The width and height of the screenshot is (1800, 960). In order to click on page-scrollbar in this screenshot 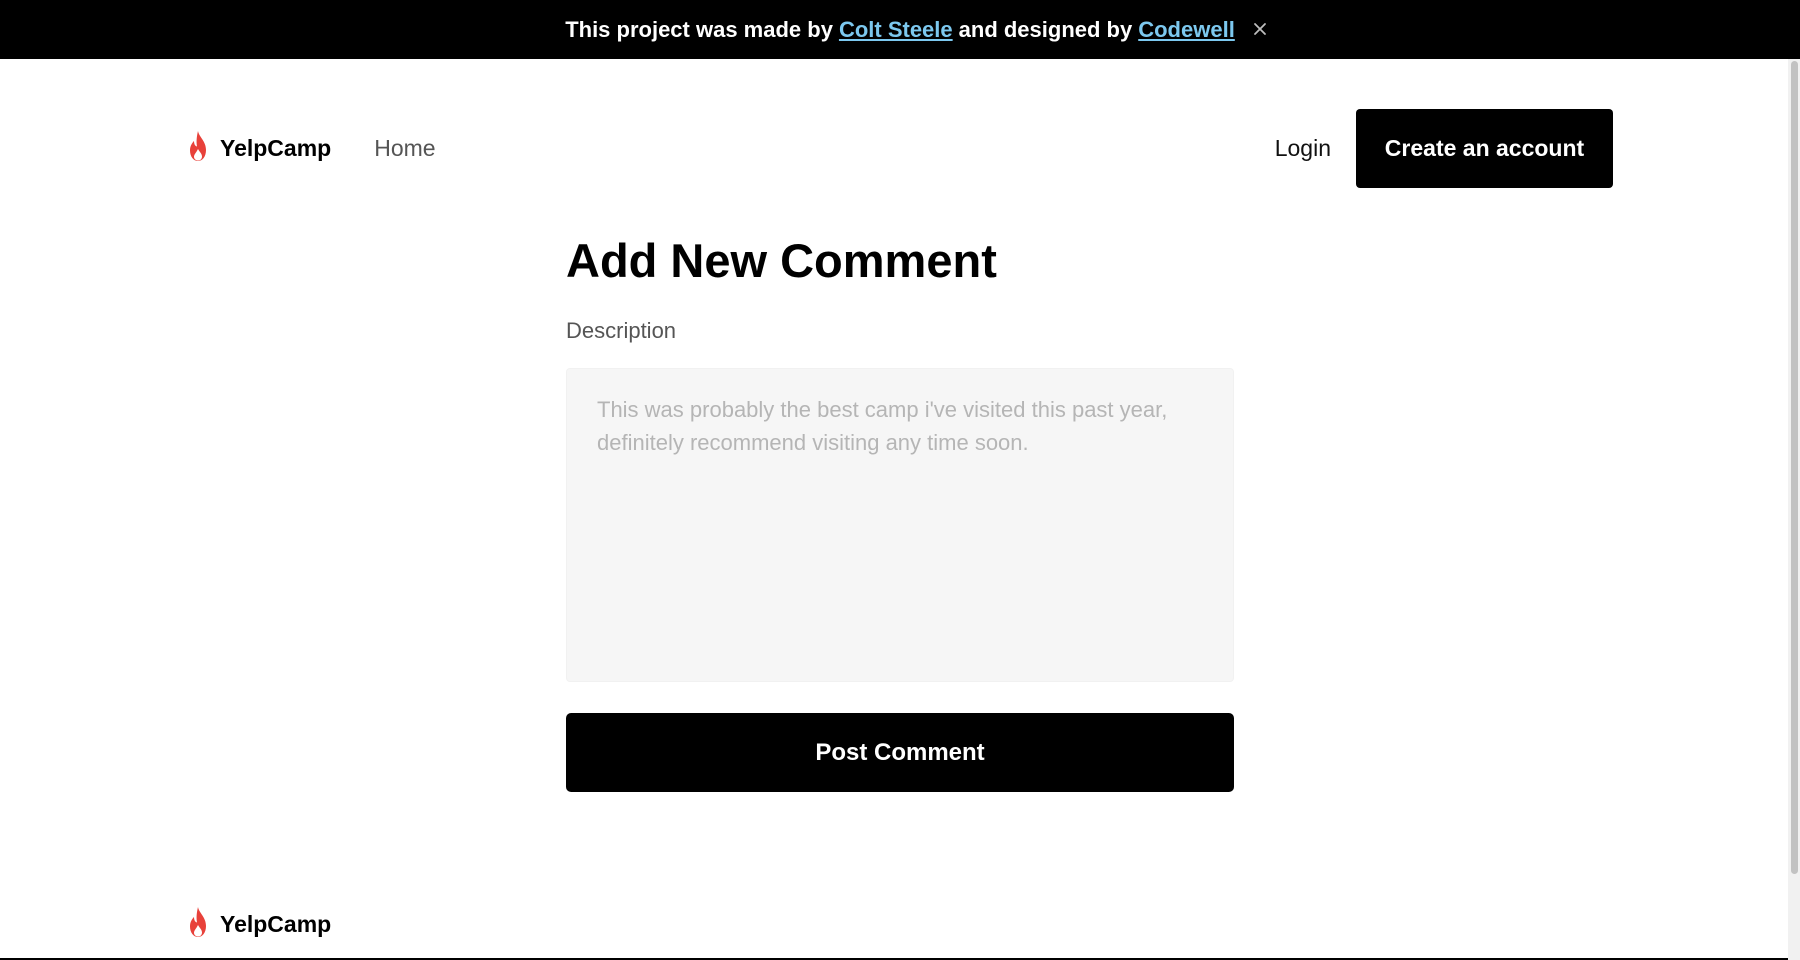, I will do `click(1794, 509)`.